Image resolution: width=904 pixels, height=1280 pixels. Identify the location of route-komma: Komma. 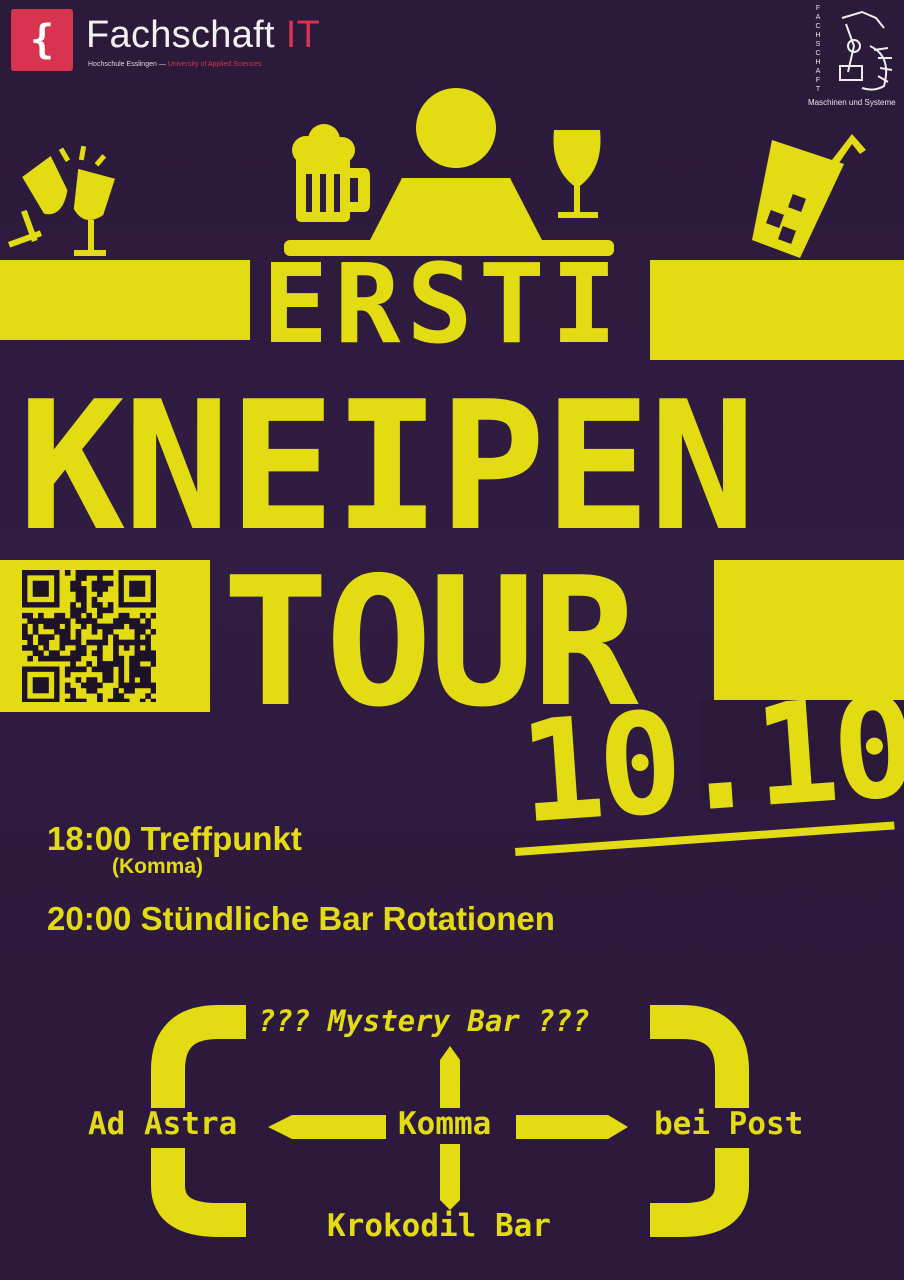
(445, 1124).